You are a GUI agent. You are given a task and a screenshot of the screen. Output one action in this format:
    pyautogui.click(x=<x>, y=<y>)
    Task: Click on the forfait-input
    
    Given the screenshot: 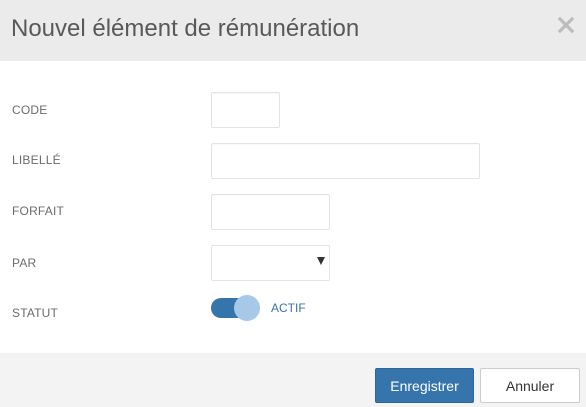 What is the action you would take?
    pyautogui.click(x=270, y=212)
    